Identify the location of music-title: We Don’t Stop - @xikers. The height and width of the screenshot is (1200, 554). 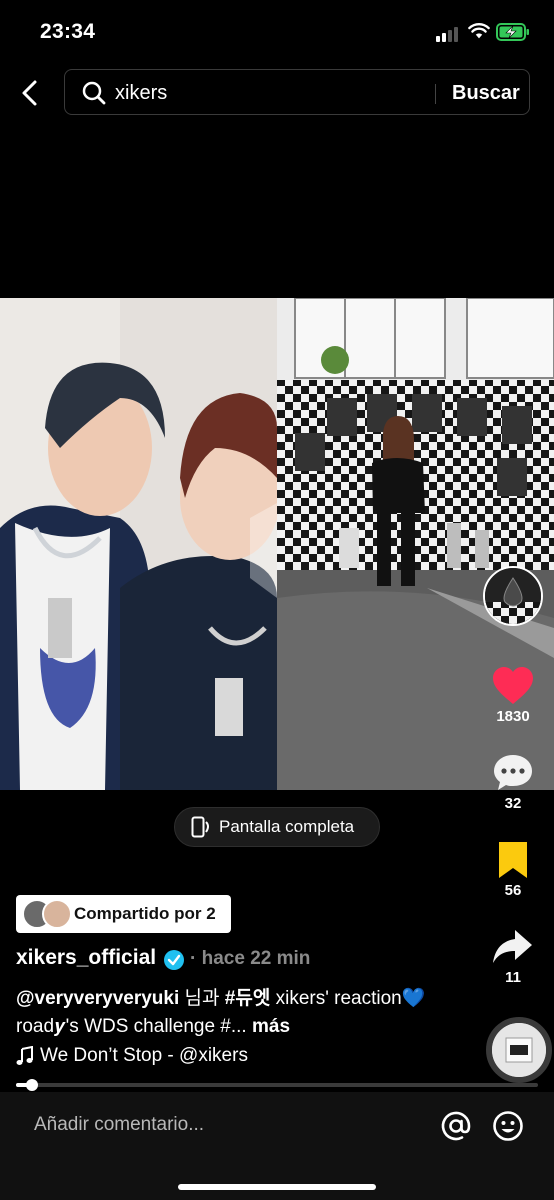
(144, 1055).